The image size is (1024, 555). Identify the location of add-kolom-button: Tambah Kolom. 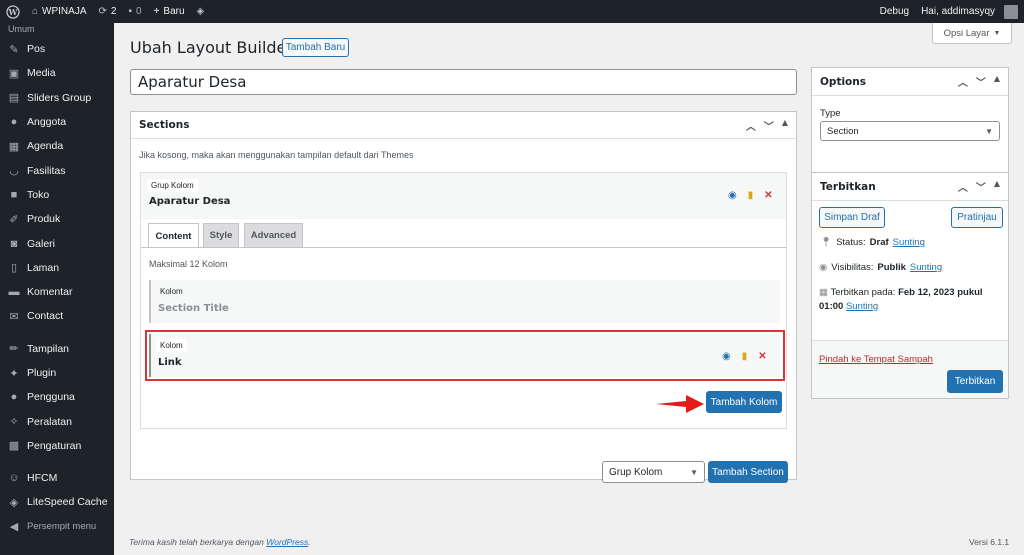
(744, 402).